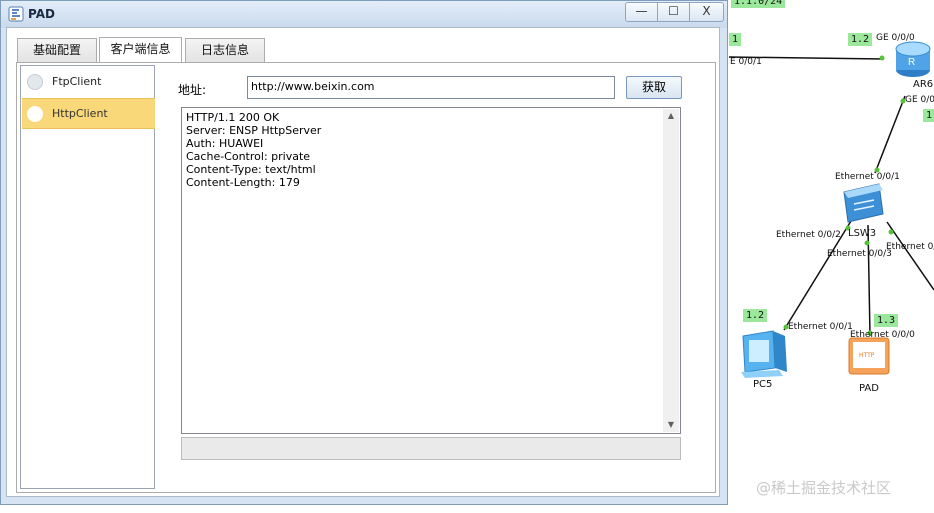 This screenshot has height=513, width=934. Describe the element at coordinates (859, 254) in the screenshot. I see `port-label-sw-e3: Ethernet 0/0/3` at that location.